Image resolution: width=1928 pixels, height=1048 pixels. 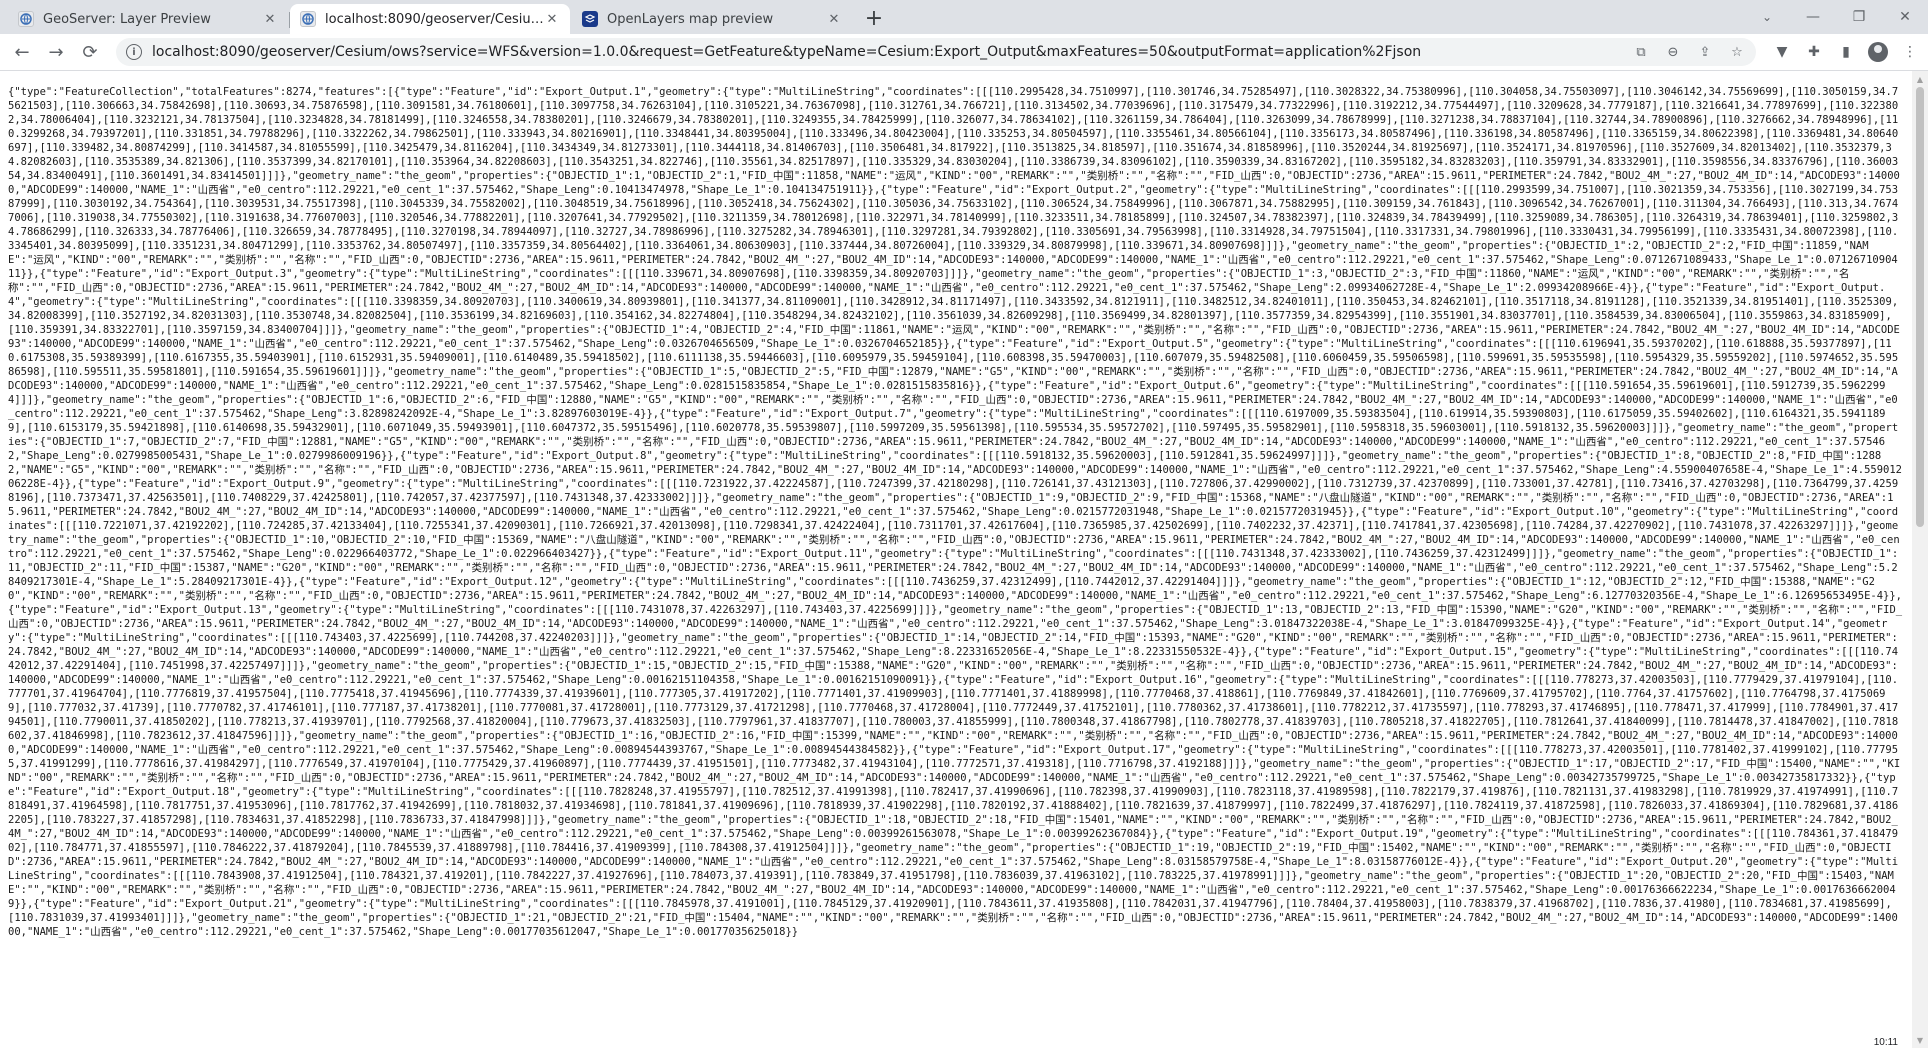 What do you see at coordinates (1878, 52) in the screenshot?
I see `profile-avatar-icon` at bounding box center [1878, 52].